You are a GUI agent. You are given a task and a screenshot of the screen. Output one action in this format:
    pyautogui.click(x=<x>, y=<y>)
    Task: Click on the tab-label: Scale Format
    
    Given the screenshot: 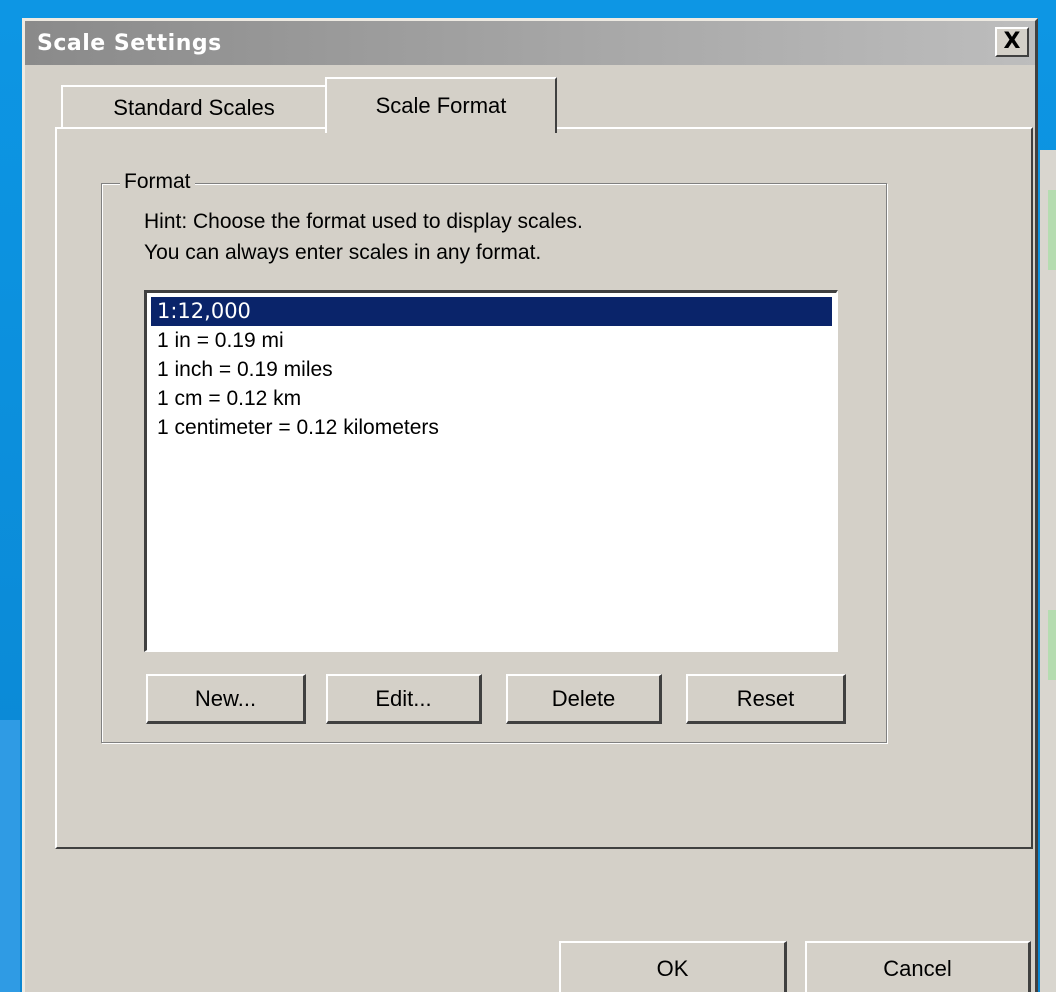 What is the action you would take?
    pyautogui.click(x=441, y=105)
    